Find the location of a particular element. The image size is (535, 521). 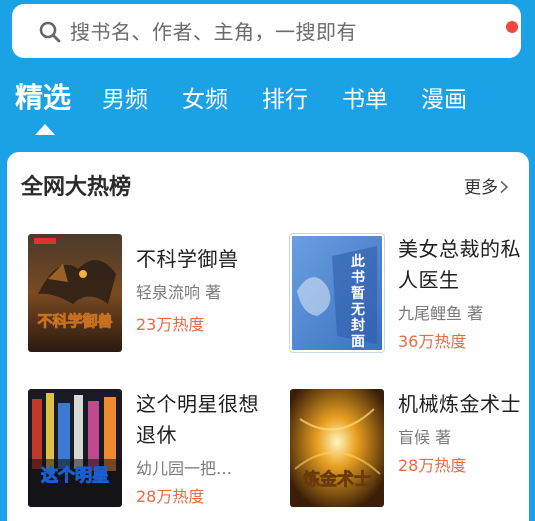

svg-text: 此书暂无封面 is located at coordinates (357, 301).